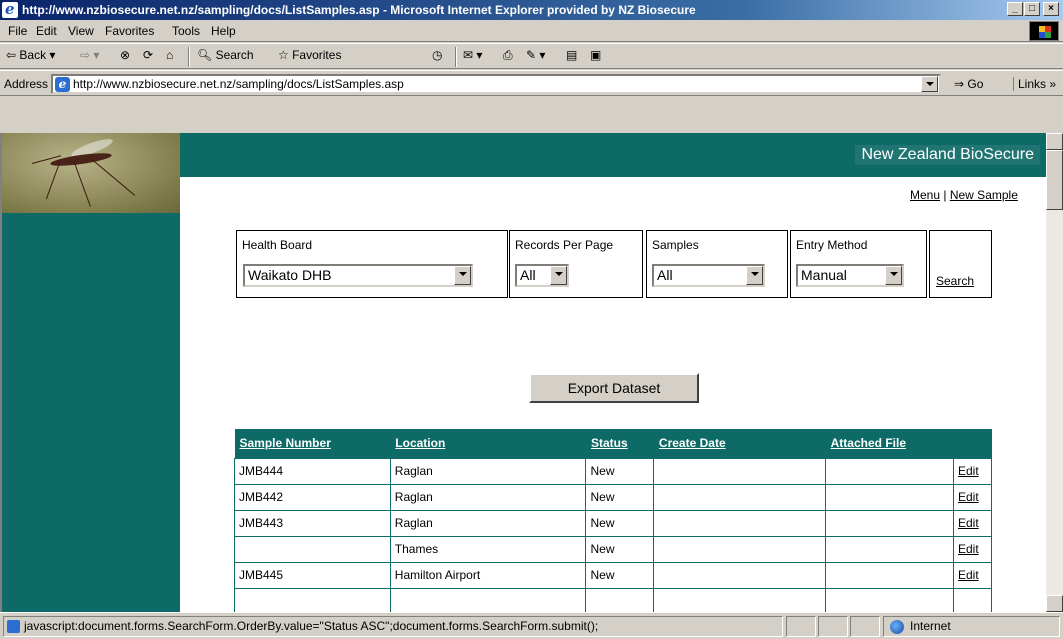  I want to click on favorites-label: Favorites, so click(317, 55).